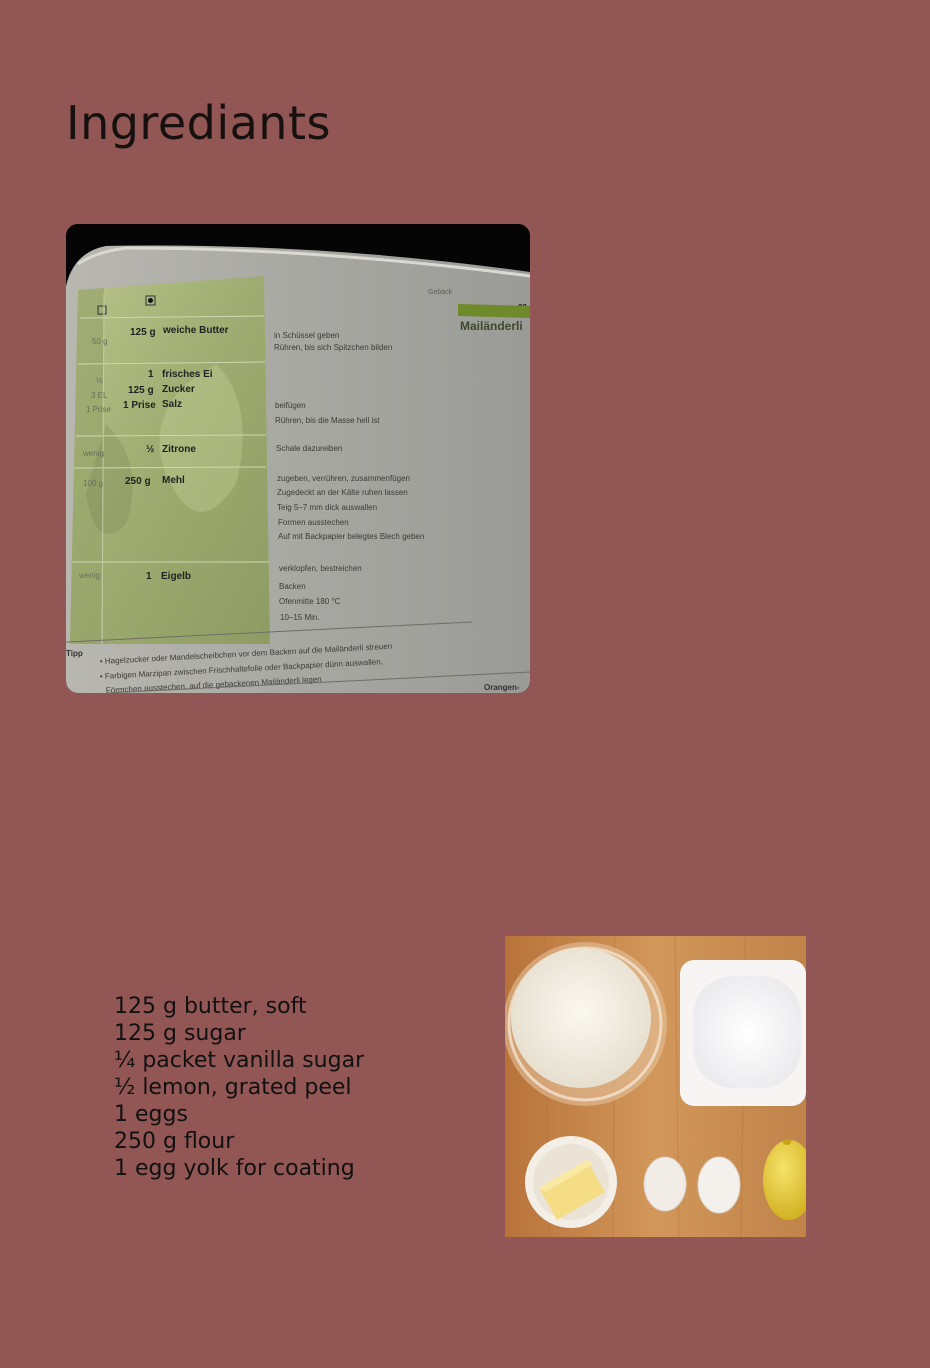 The width and height of the screenshot is (930, 1368). Describe the element at coordinates (93, 483) in the screenshot. I see `svg-text: 100 g` at that location.